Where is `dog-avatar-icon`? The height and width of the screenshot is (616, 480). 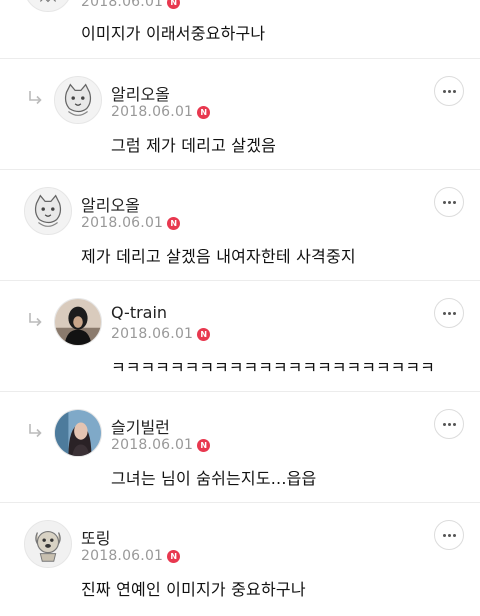
dog-avatar-icon is located at coordinates (48, 544).